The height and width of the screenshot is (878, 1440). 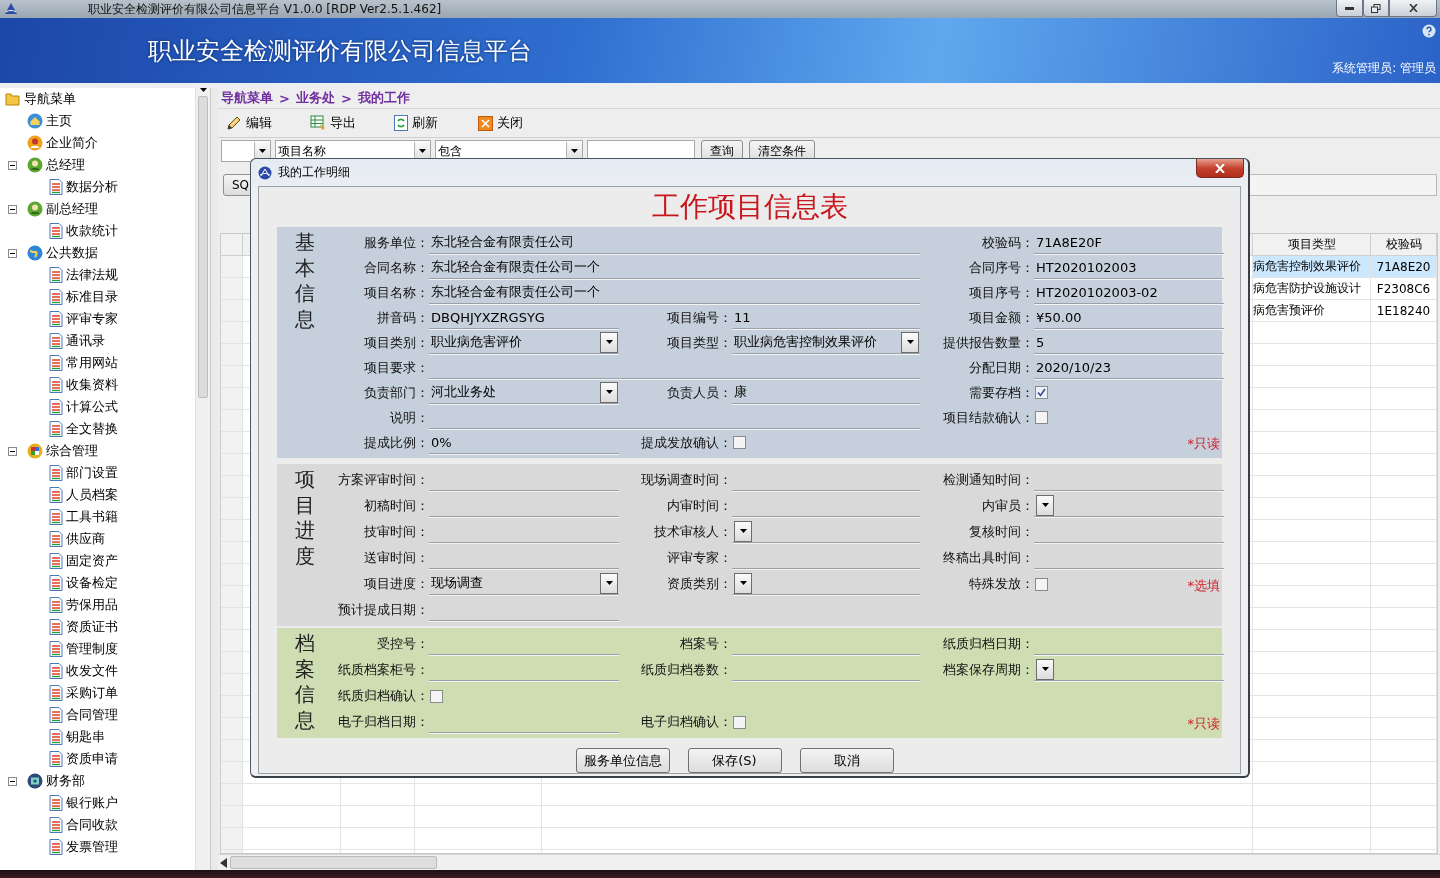 I want to click on tree-item: 钥匙串, so click(x=85, y=737).